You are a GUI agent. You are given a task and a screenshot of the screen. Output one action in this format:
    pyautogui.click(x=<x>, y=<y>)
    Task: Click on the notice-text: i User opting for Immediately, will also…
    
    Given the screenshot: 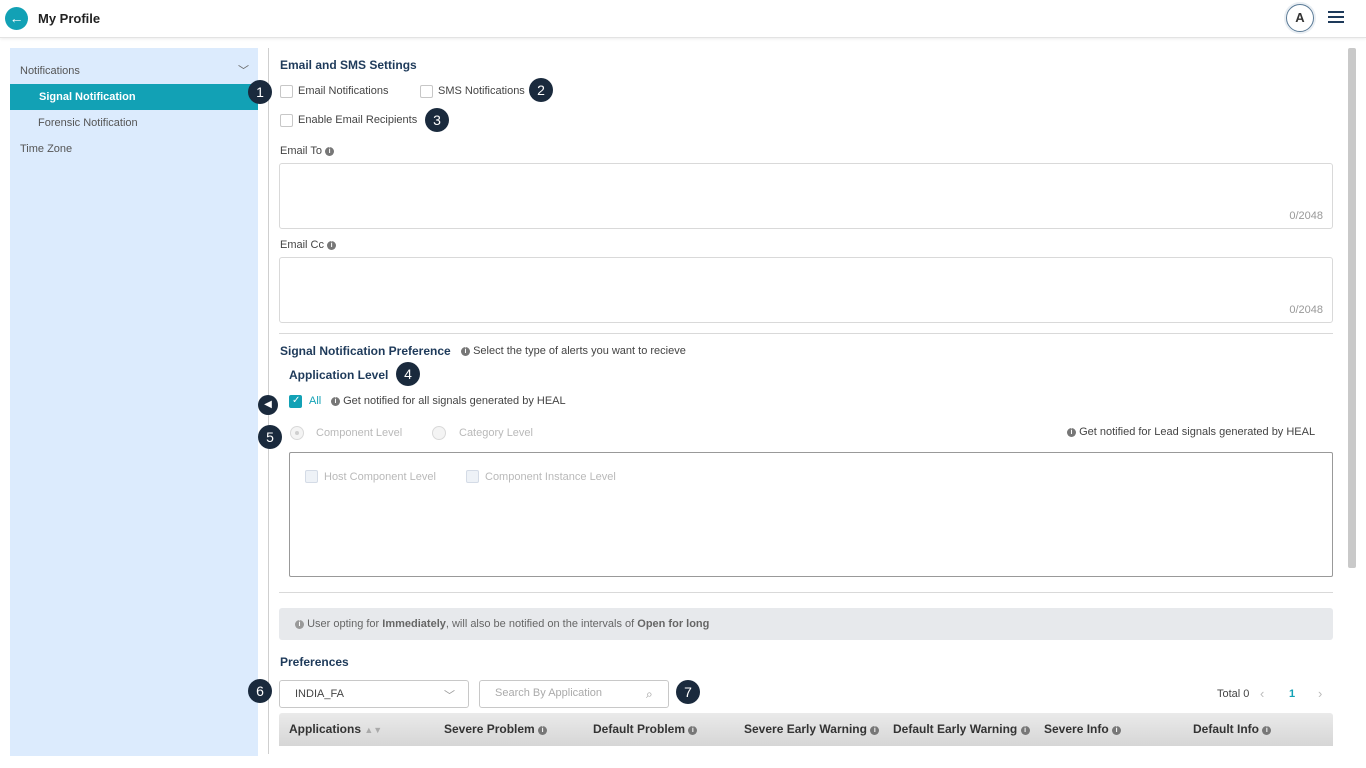 What is the action you would take?
    pyautogui.click(x=502, y=624)
    